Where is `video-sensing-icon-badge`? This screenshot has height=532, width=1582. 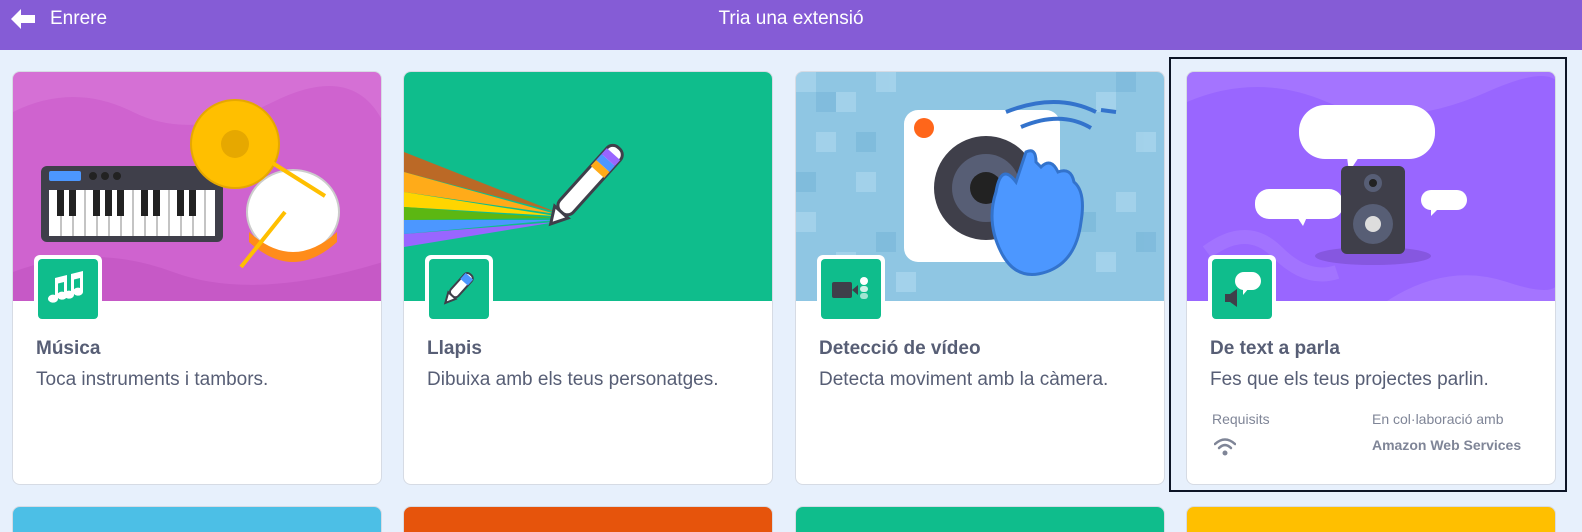 video-sensing-icon-badge is located at coordinates (851, 289).